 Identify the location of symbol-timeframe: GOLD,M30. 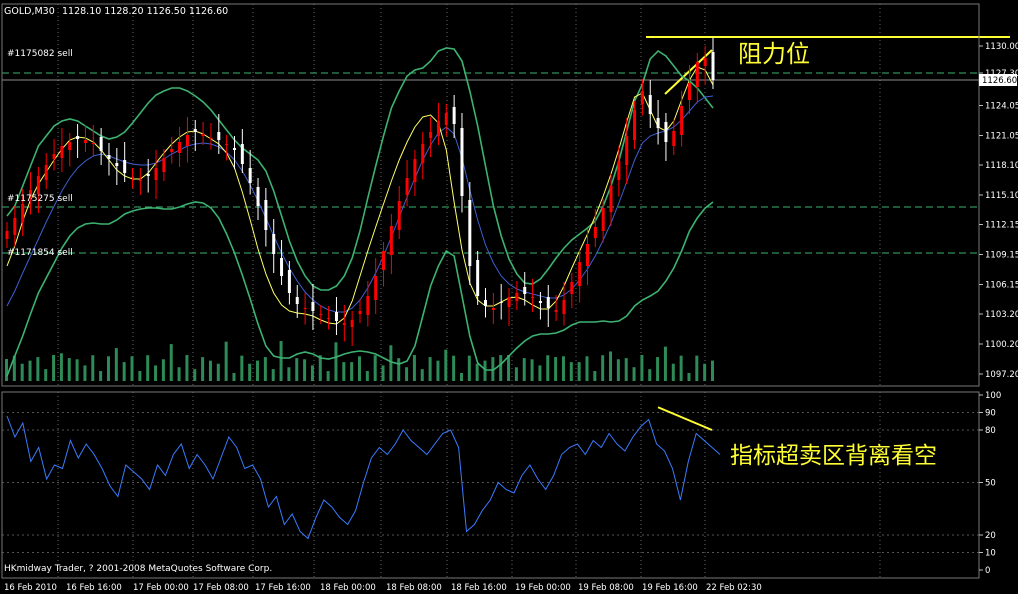
(29, 11).